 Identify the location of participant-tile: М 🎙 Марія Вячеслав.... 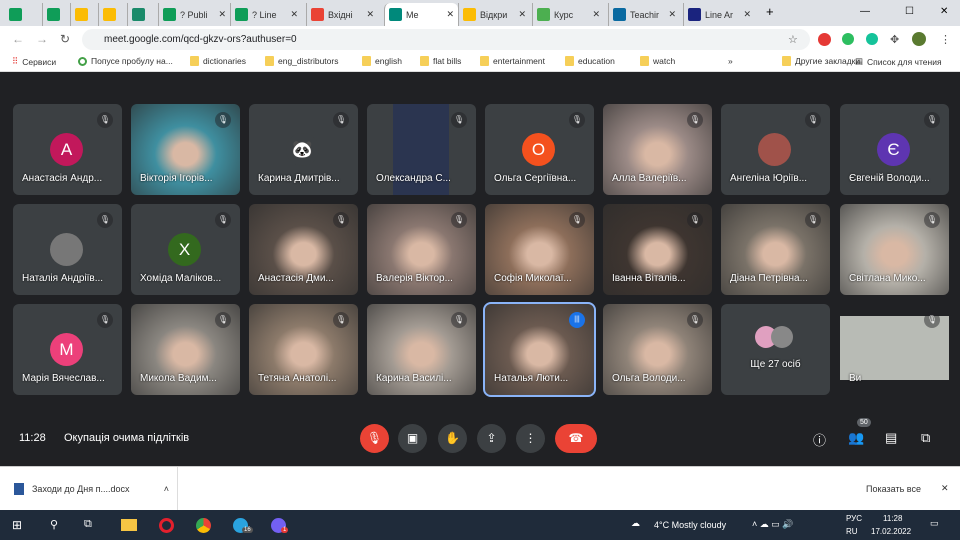
(67, 349).